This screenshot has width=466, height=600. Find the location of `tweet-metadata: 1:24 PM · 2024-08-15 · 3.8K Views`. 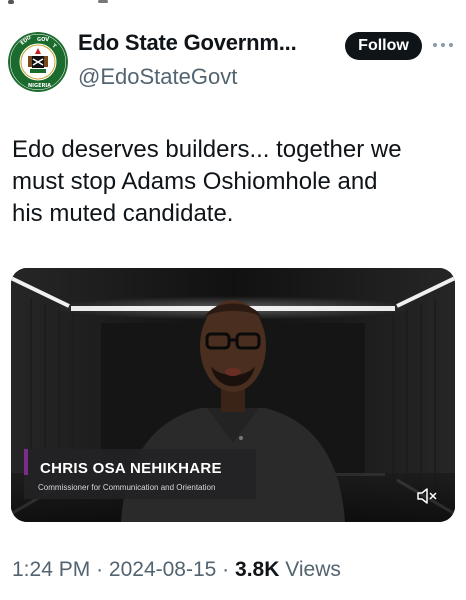

tweet-metadata: 1:24 PM · 2024-08-15 · 3.8K Views is located at coordinates (176, 570).